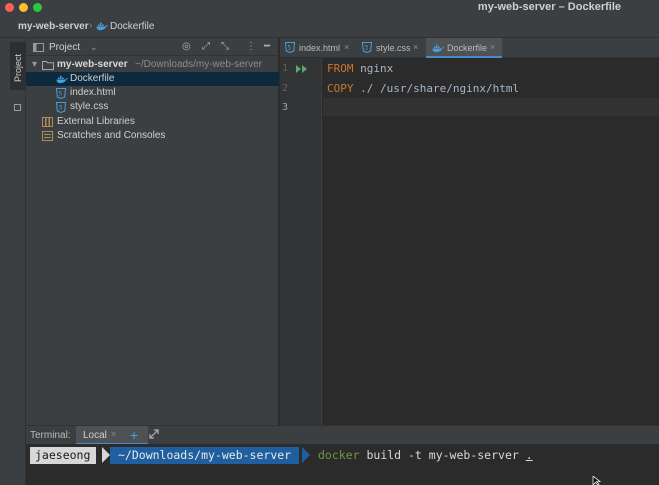 This screenshot has height=485, width=659. I want to click on tree-item-label: External Libraries, so click(96, 121).